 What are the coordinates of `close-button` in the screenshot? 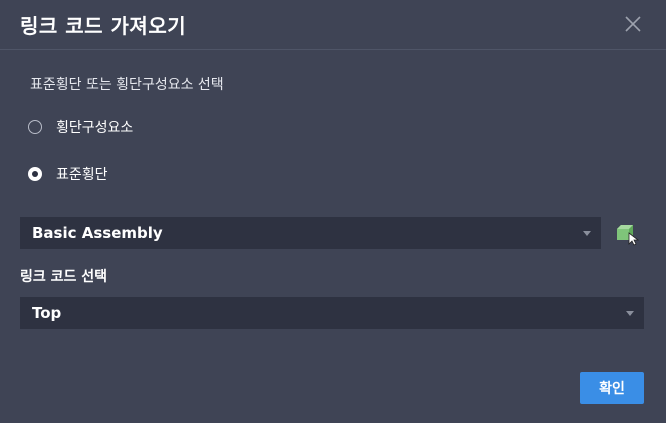 It's located at (633, 24).